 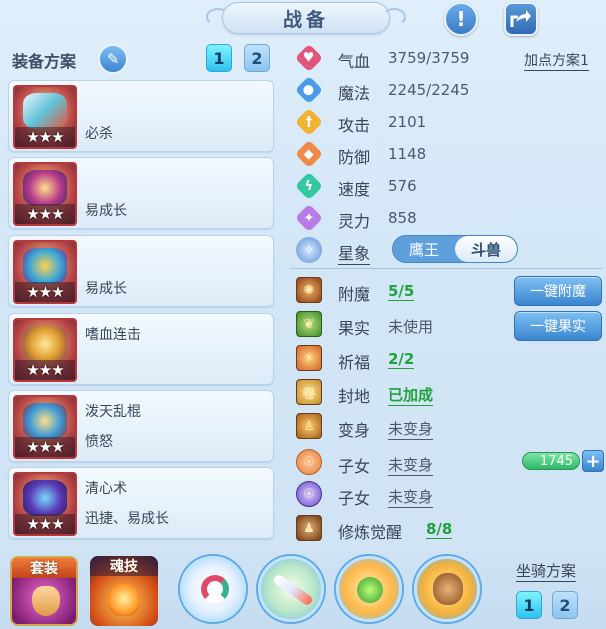 What do you see at coordinates (113, 412) in the screenshot?
I see `card-title: 泼天乱棍` at bounding box center [113, 412].